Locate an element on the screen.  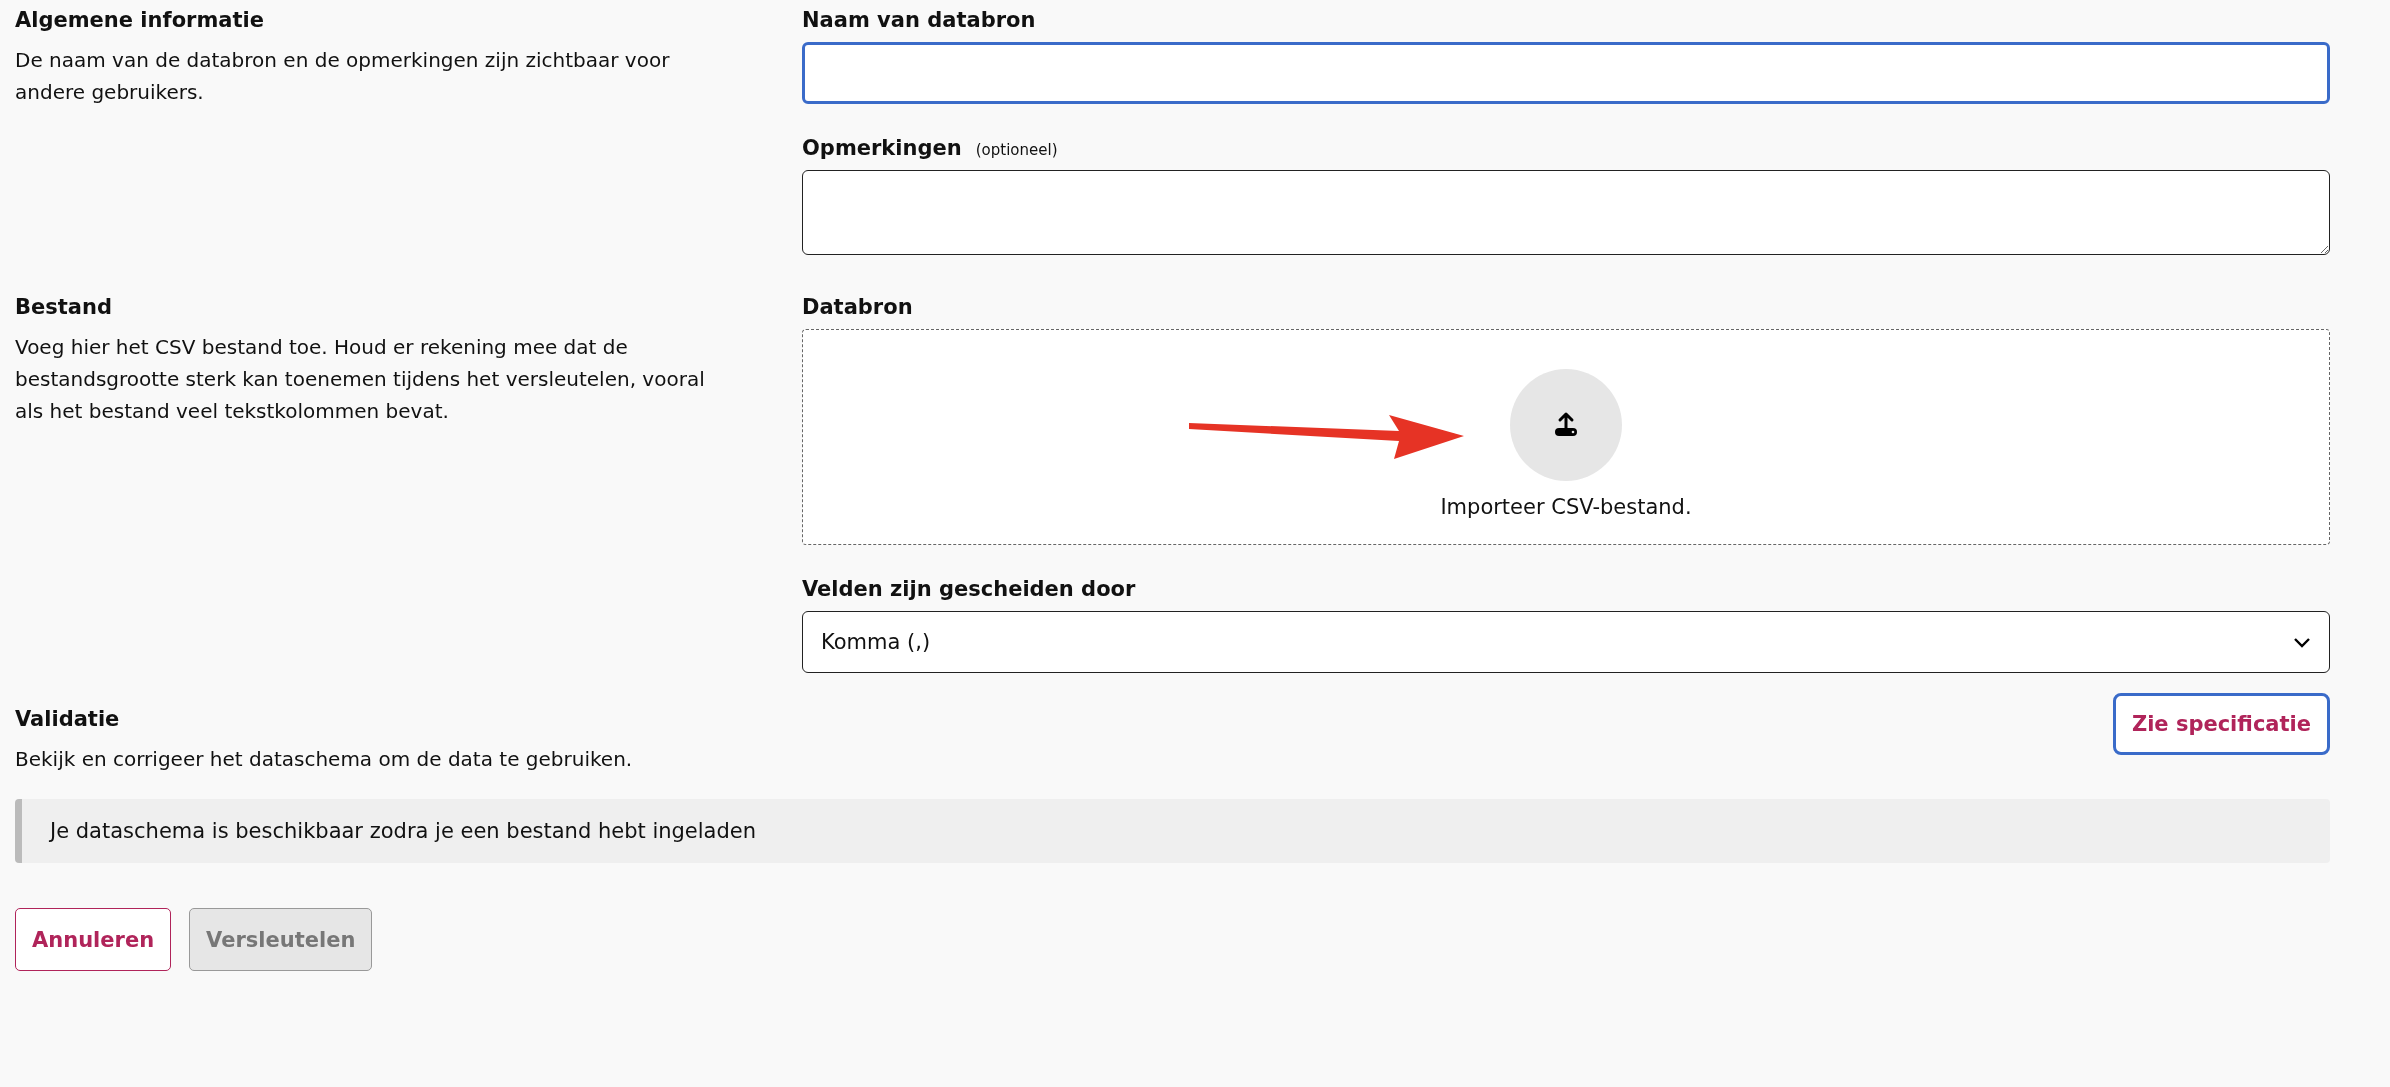
field-label: Databron is located at coordinates (857, 307).